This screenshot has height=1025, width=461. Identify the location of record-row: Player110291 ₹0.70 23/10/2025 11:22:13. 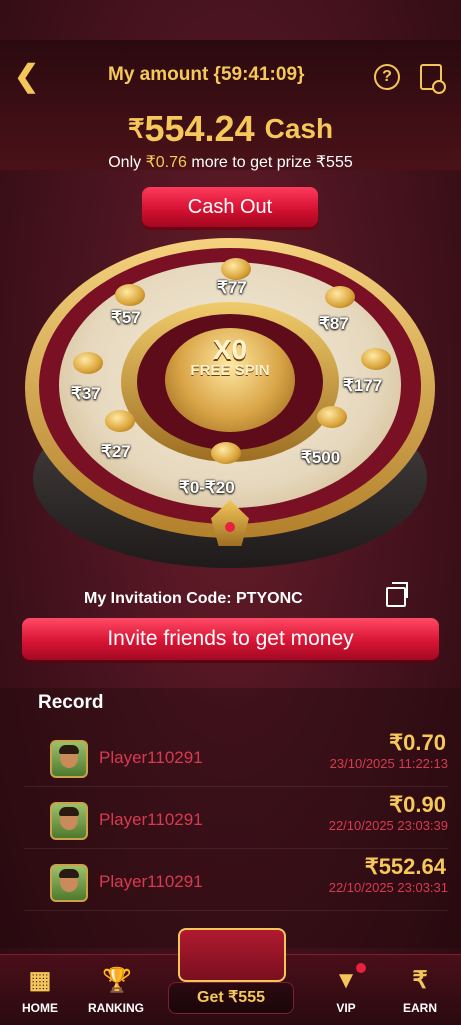
(236, 758).